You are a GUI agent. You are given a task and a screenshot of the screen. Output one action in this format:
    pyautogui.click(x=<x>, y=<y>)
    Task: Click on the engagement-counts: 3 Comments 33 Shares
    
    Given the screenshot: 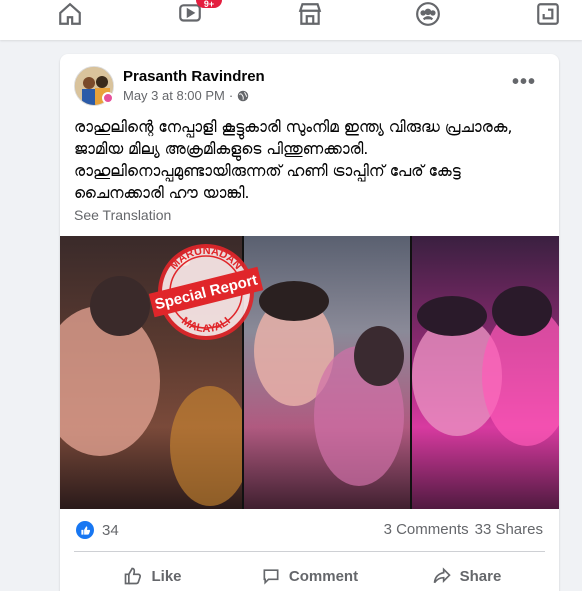 What is the action you would take?
    pyautogui.click(x=463, y=529)
    